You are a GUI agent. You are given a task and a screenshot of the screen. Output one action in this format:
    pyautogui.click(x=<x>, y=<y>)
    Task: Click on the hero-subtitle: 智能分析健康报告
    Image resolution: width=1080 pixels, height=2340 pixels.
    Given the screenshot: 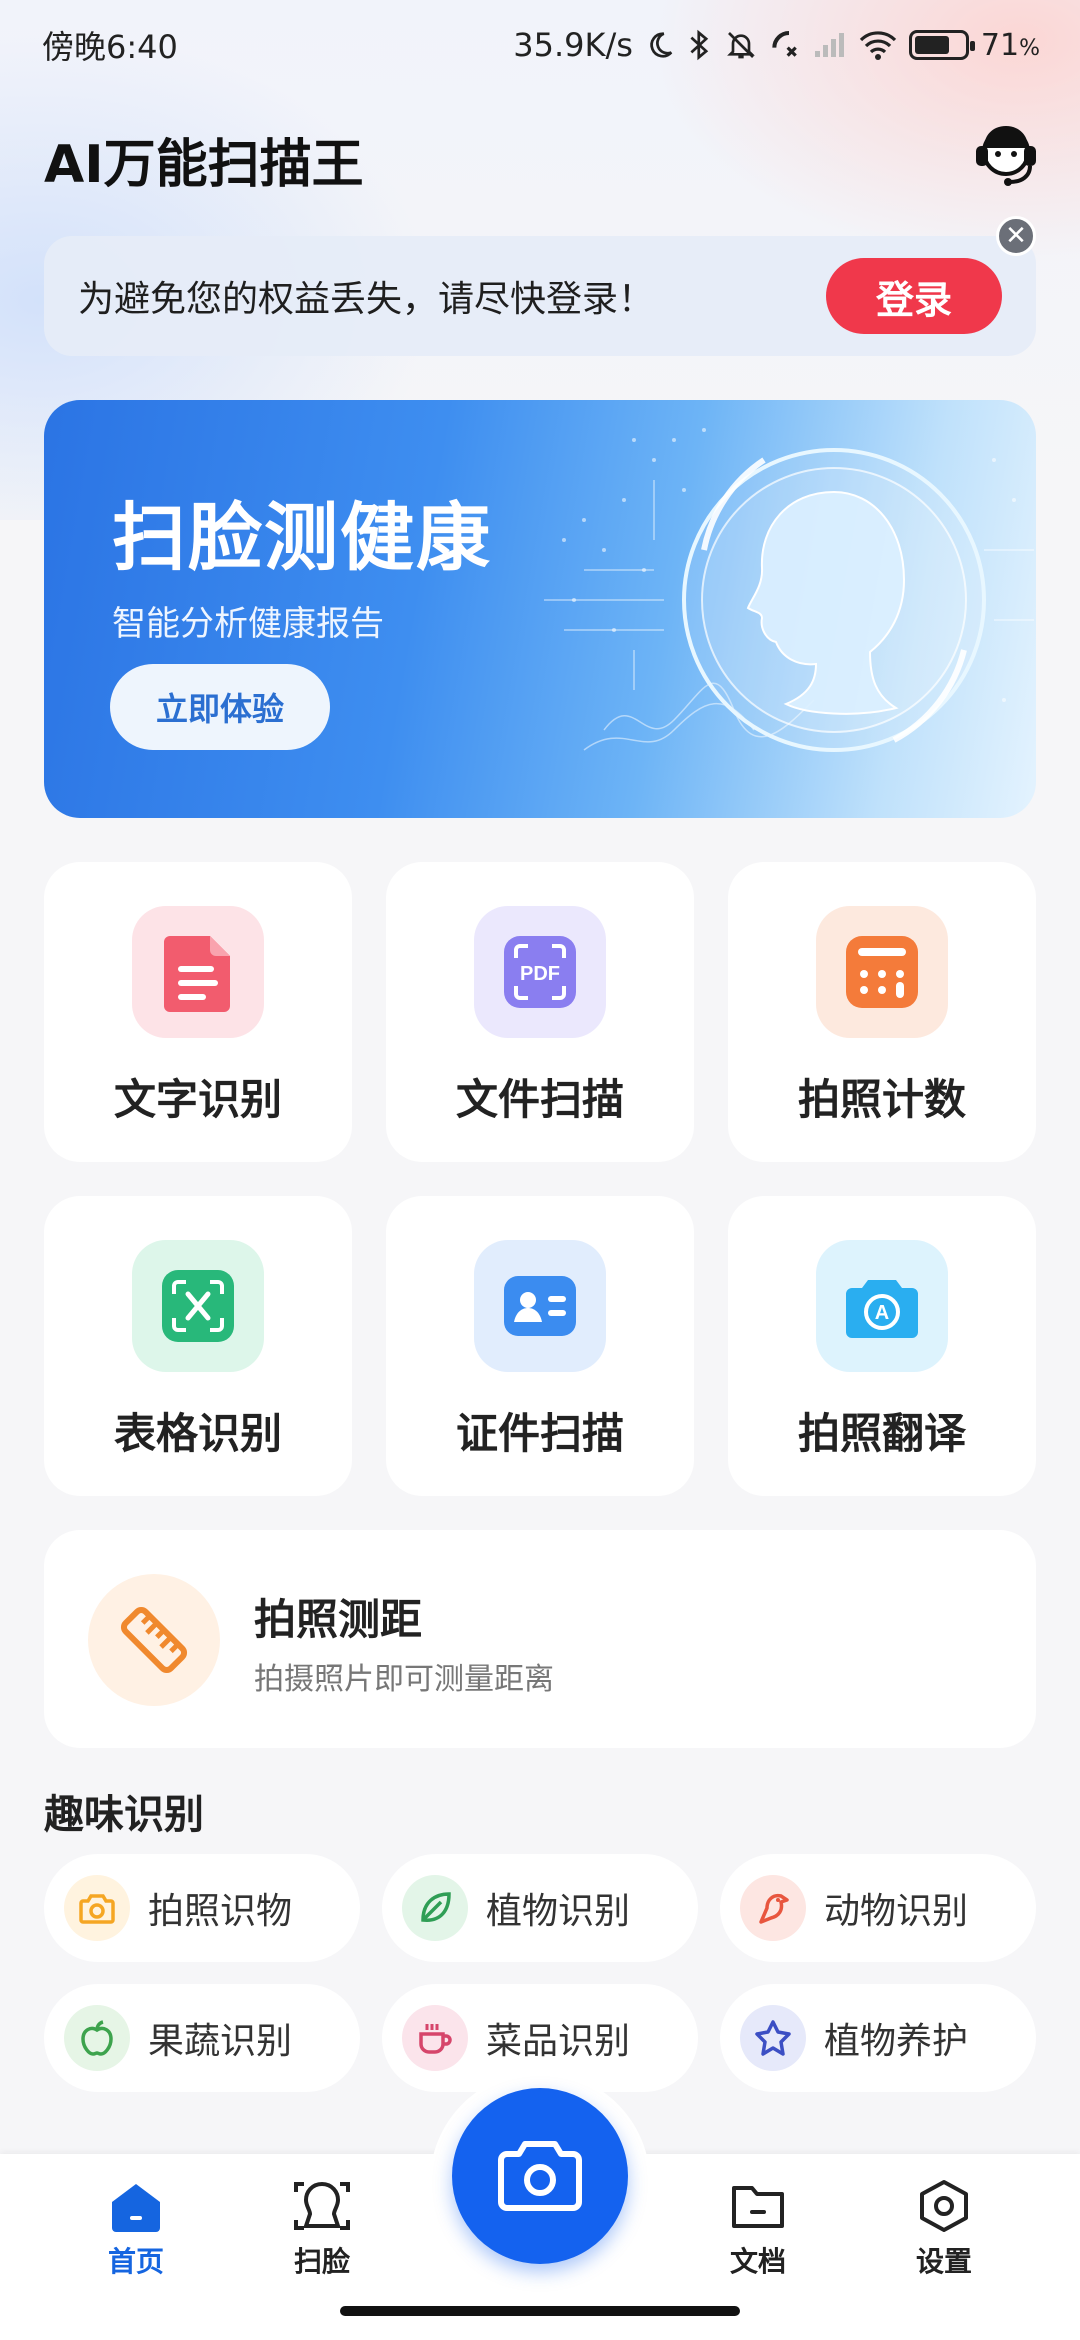 What is the action you would take?
    pyautogui.click(x=248, y=624)
    